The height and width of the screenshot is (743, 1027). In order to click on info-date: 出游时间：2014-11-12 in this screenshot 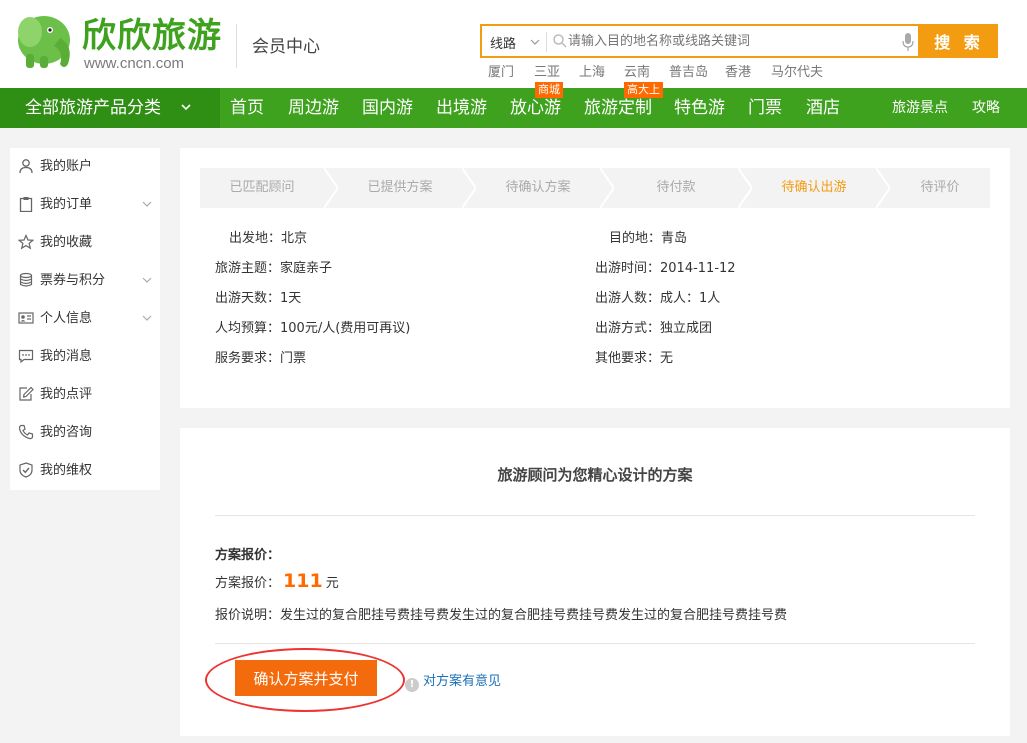, I will do `click(665, 269)`.